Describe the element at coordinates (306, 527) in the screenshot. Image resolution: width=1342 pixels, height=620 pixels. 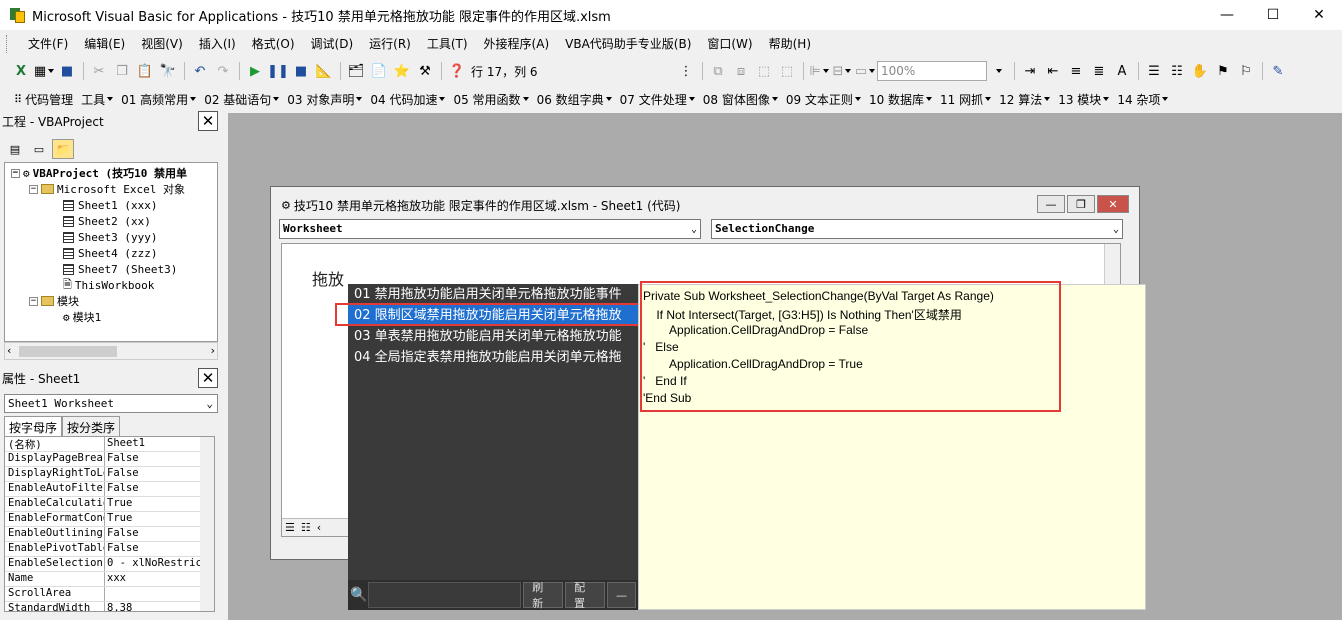
I see `full-module-view-icon: ☷` at that location.